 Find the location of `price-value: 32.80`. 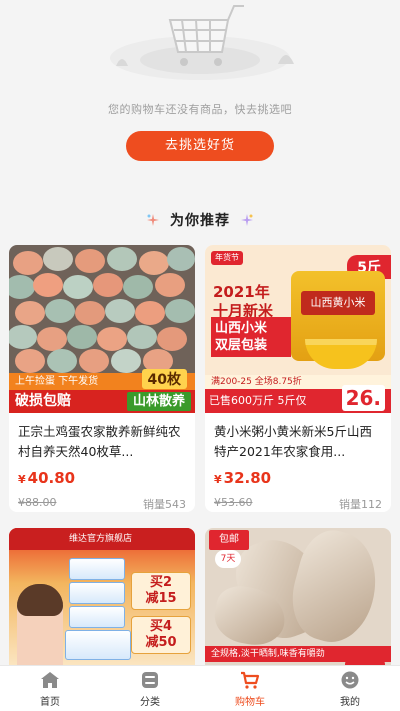

price-value: 32.80 is located at coordinates (247, 478).